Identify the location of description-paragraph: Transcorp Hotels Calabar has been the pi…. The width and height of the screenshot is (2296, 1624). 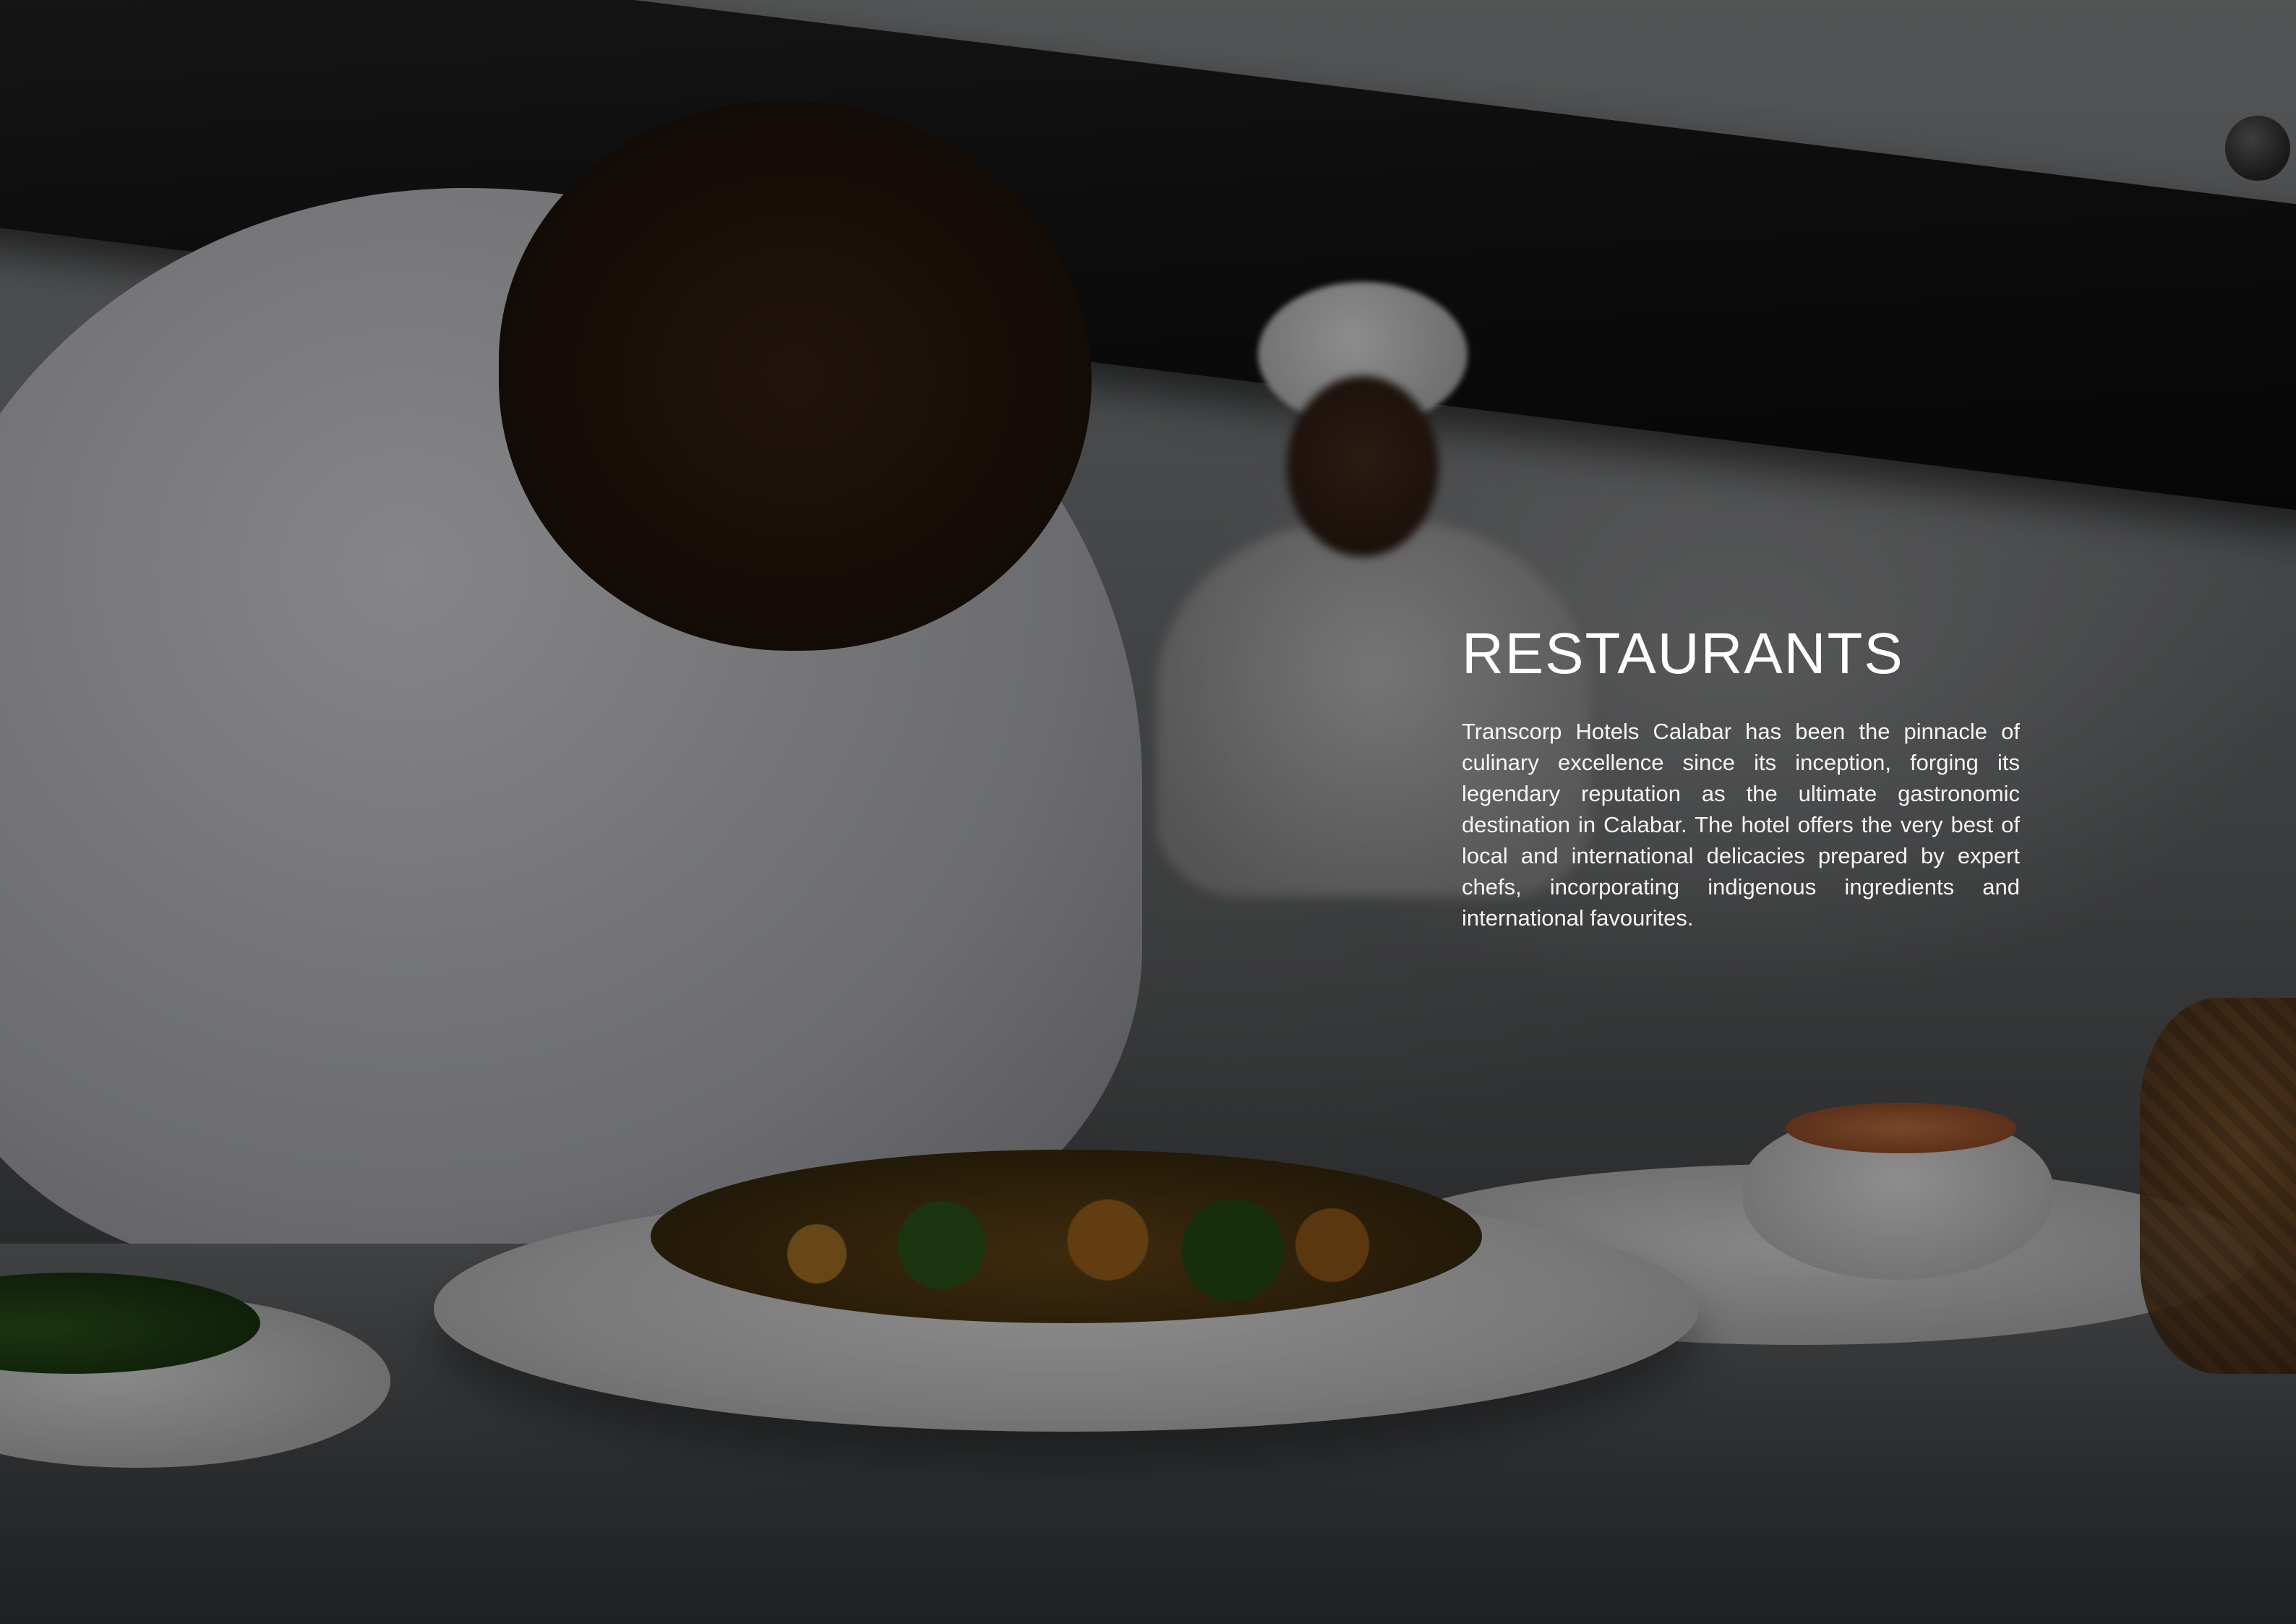
(1741, 825).